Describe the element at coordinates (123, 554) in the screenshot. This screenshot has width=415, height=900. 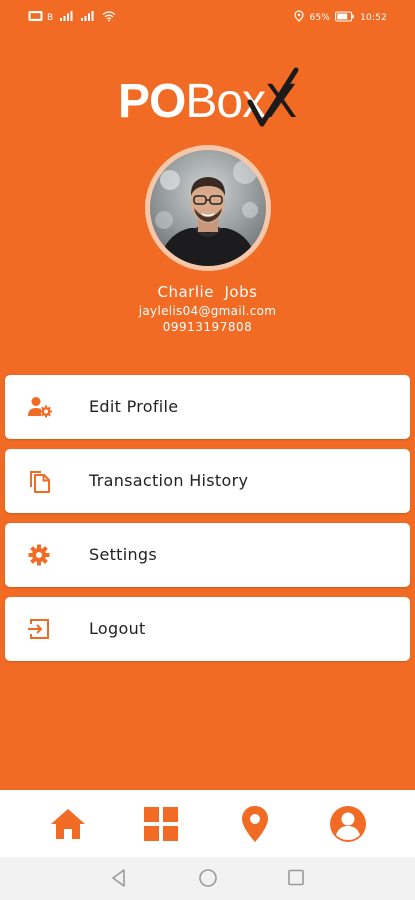
I see `menu-item-label: Settings` at that location.